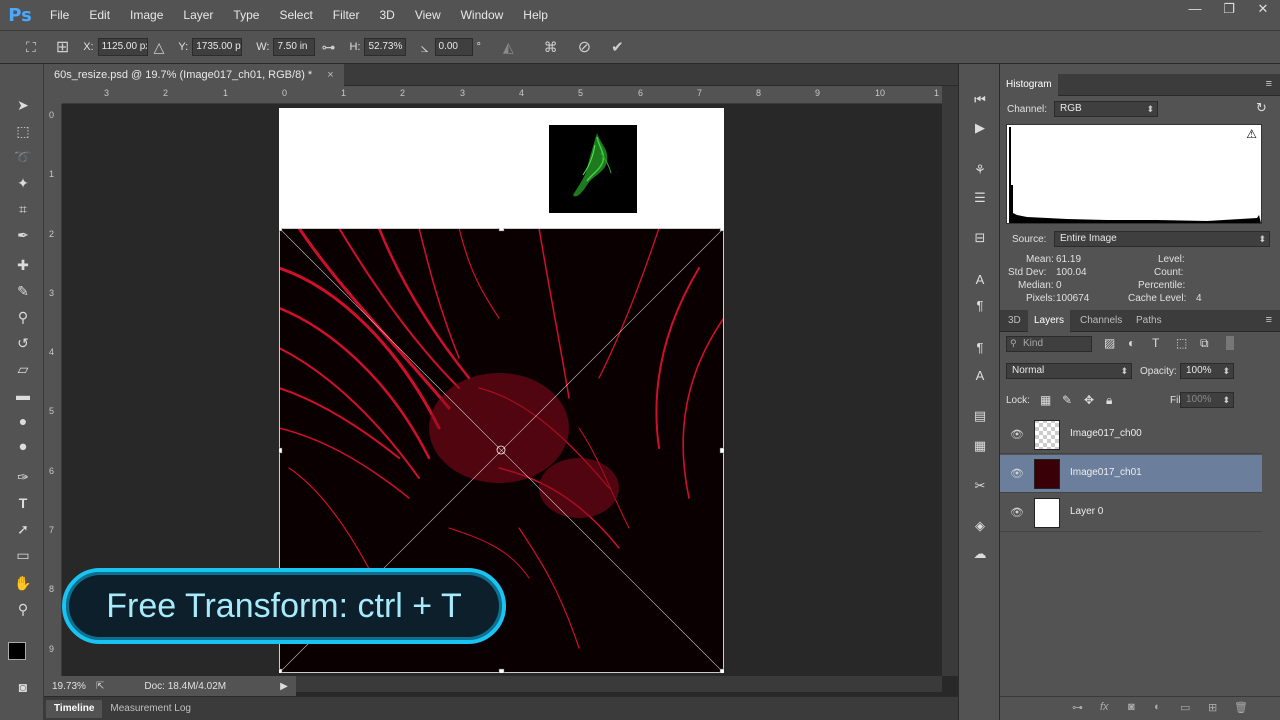  I want to click on export-icon: ⇱, so click(100, 686).